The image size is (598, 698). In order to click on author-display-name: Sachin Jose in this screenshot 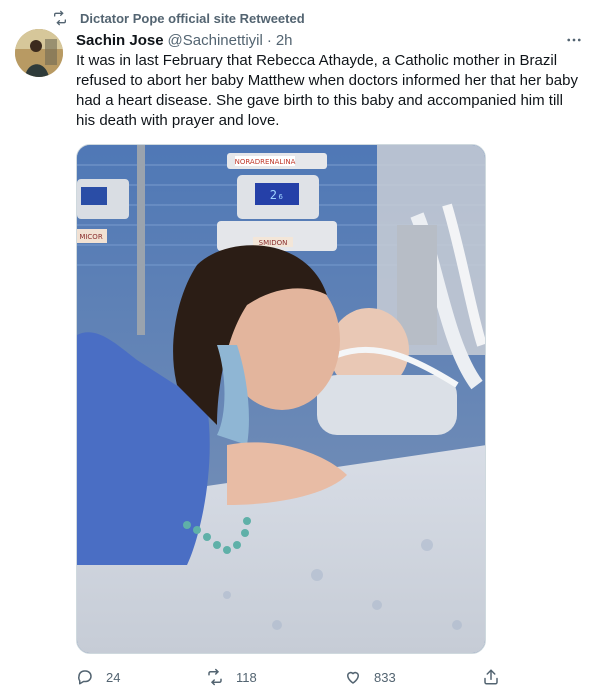, I will do `click(120, 40)`.